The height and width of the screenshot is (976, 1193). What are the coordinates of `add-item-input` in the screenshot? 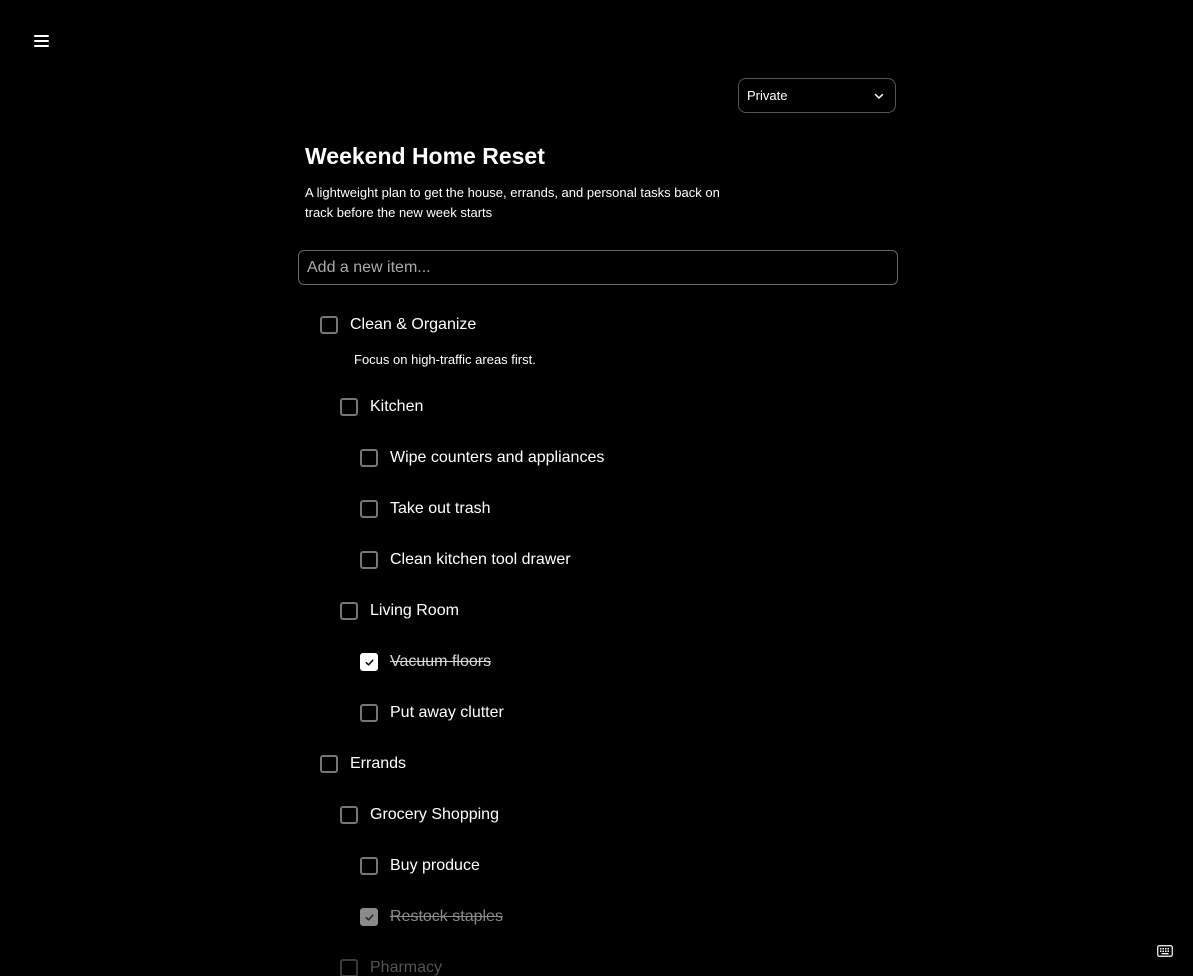 It's located at (598, 267).